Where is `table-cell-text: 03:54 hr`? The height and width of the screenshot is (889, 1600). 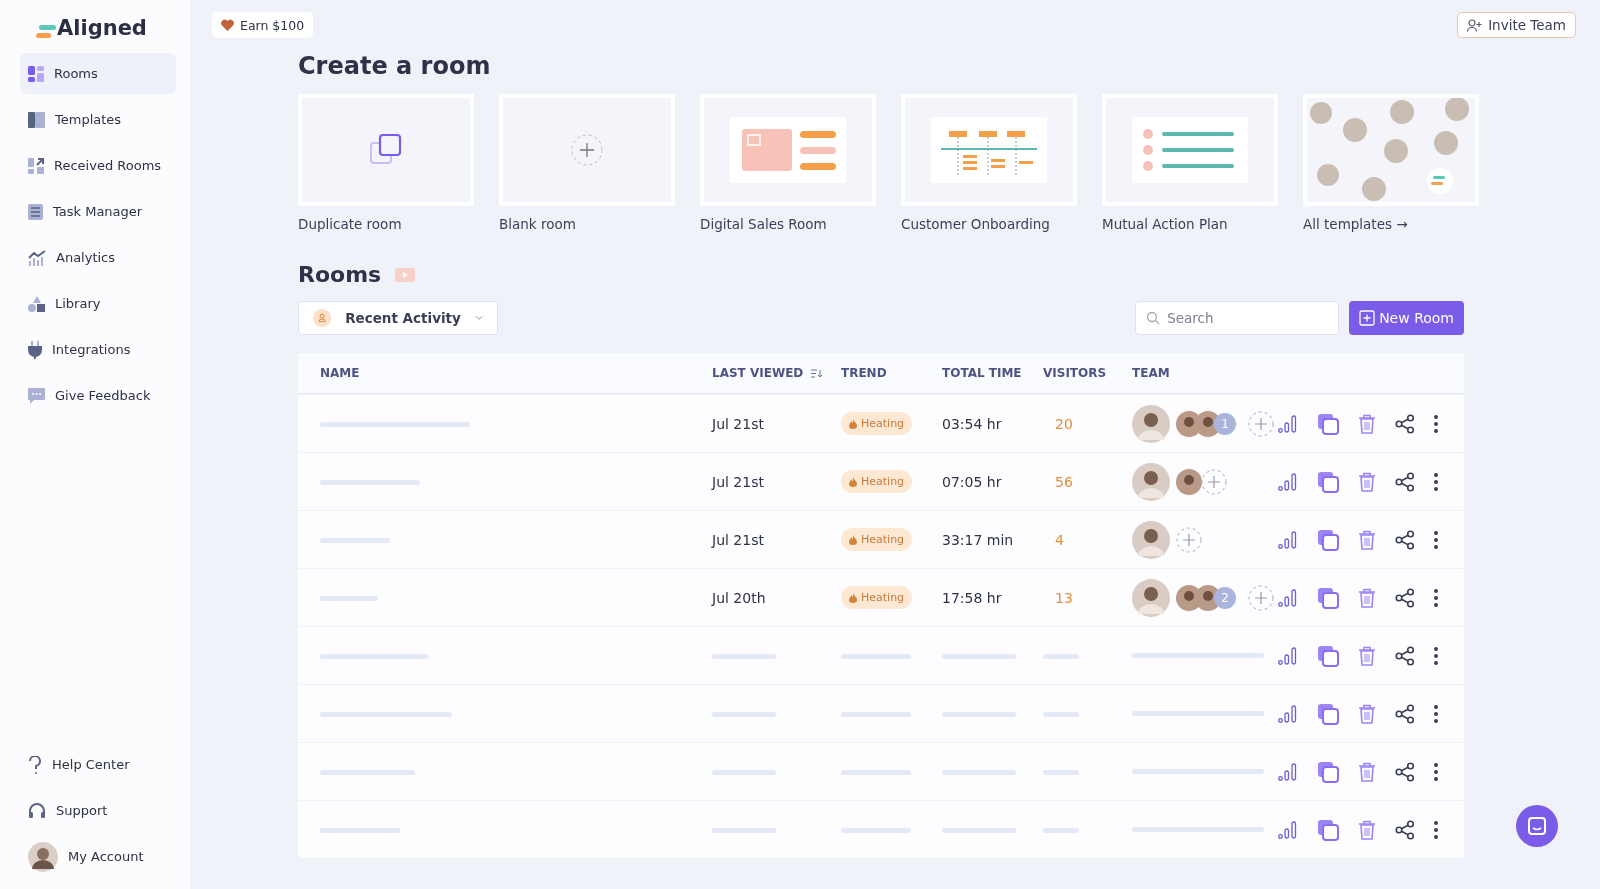
table-cell-text: 03:54 hr is located at coordinates (972, 423).